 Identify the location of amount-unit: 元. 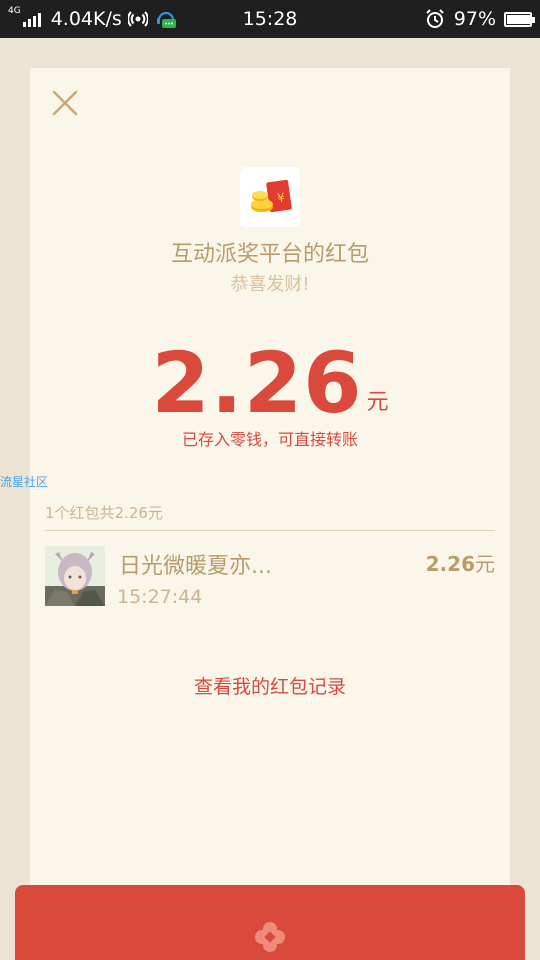
(377, 402).